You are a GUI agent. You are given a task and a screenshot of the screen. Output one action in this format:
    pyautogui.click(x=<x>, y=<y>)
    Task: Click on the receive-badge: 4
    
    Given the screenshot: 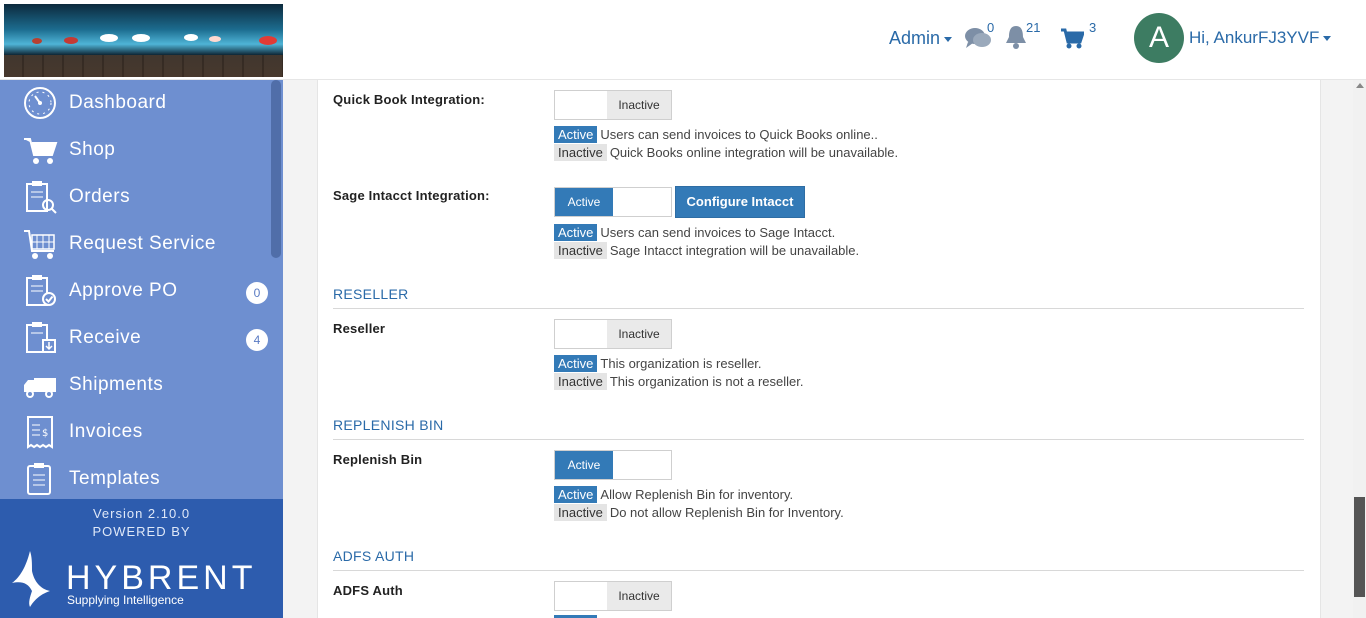 What is the action you would take?
    pyautogui.click(x=257, y=340)
    